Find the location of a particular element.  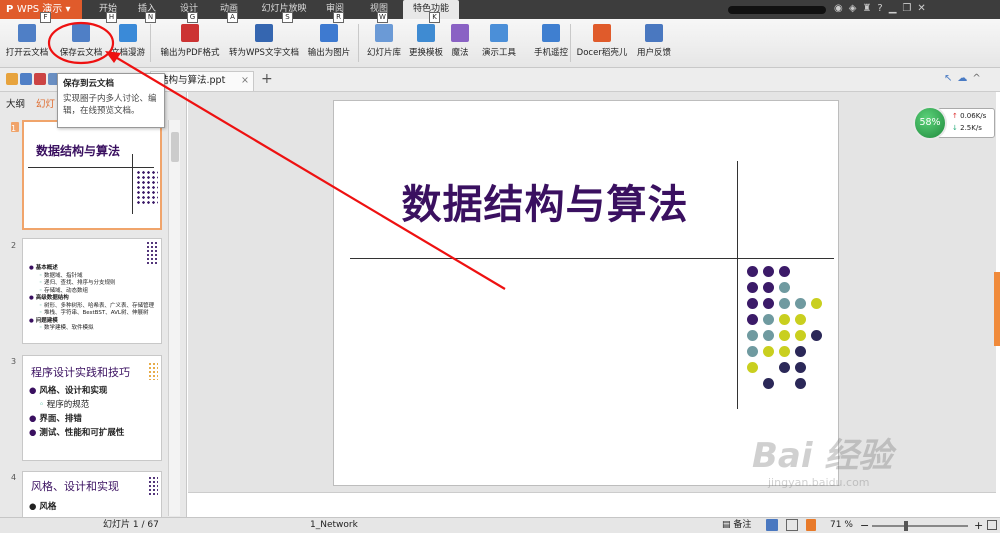

net-percent-badge: 58% is located at coordinates (930, 123).